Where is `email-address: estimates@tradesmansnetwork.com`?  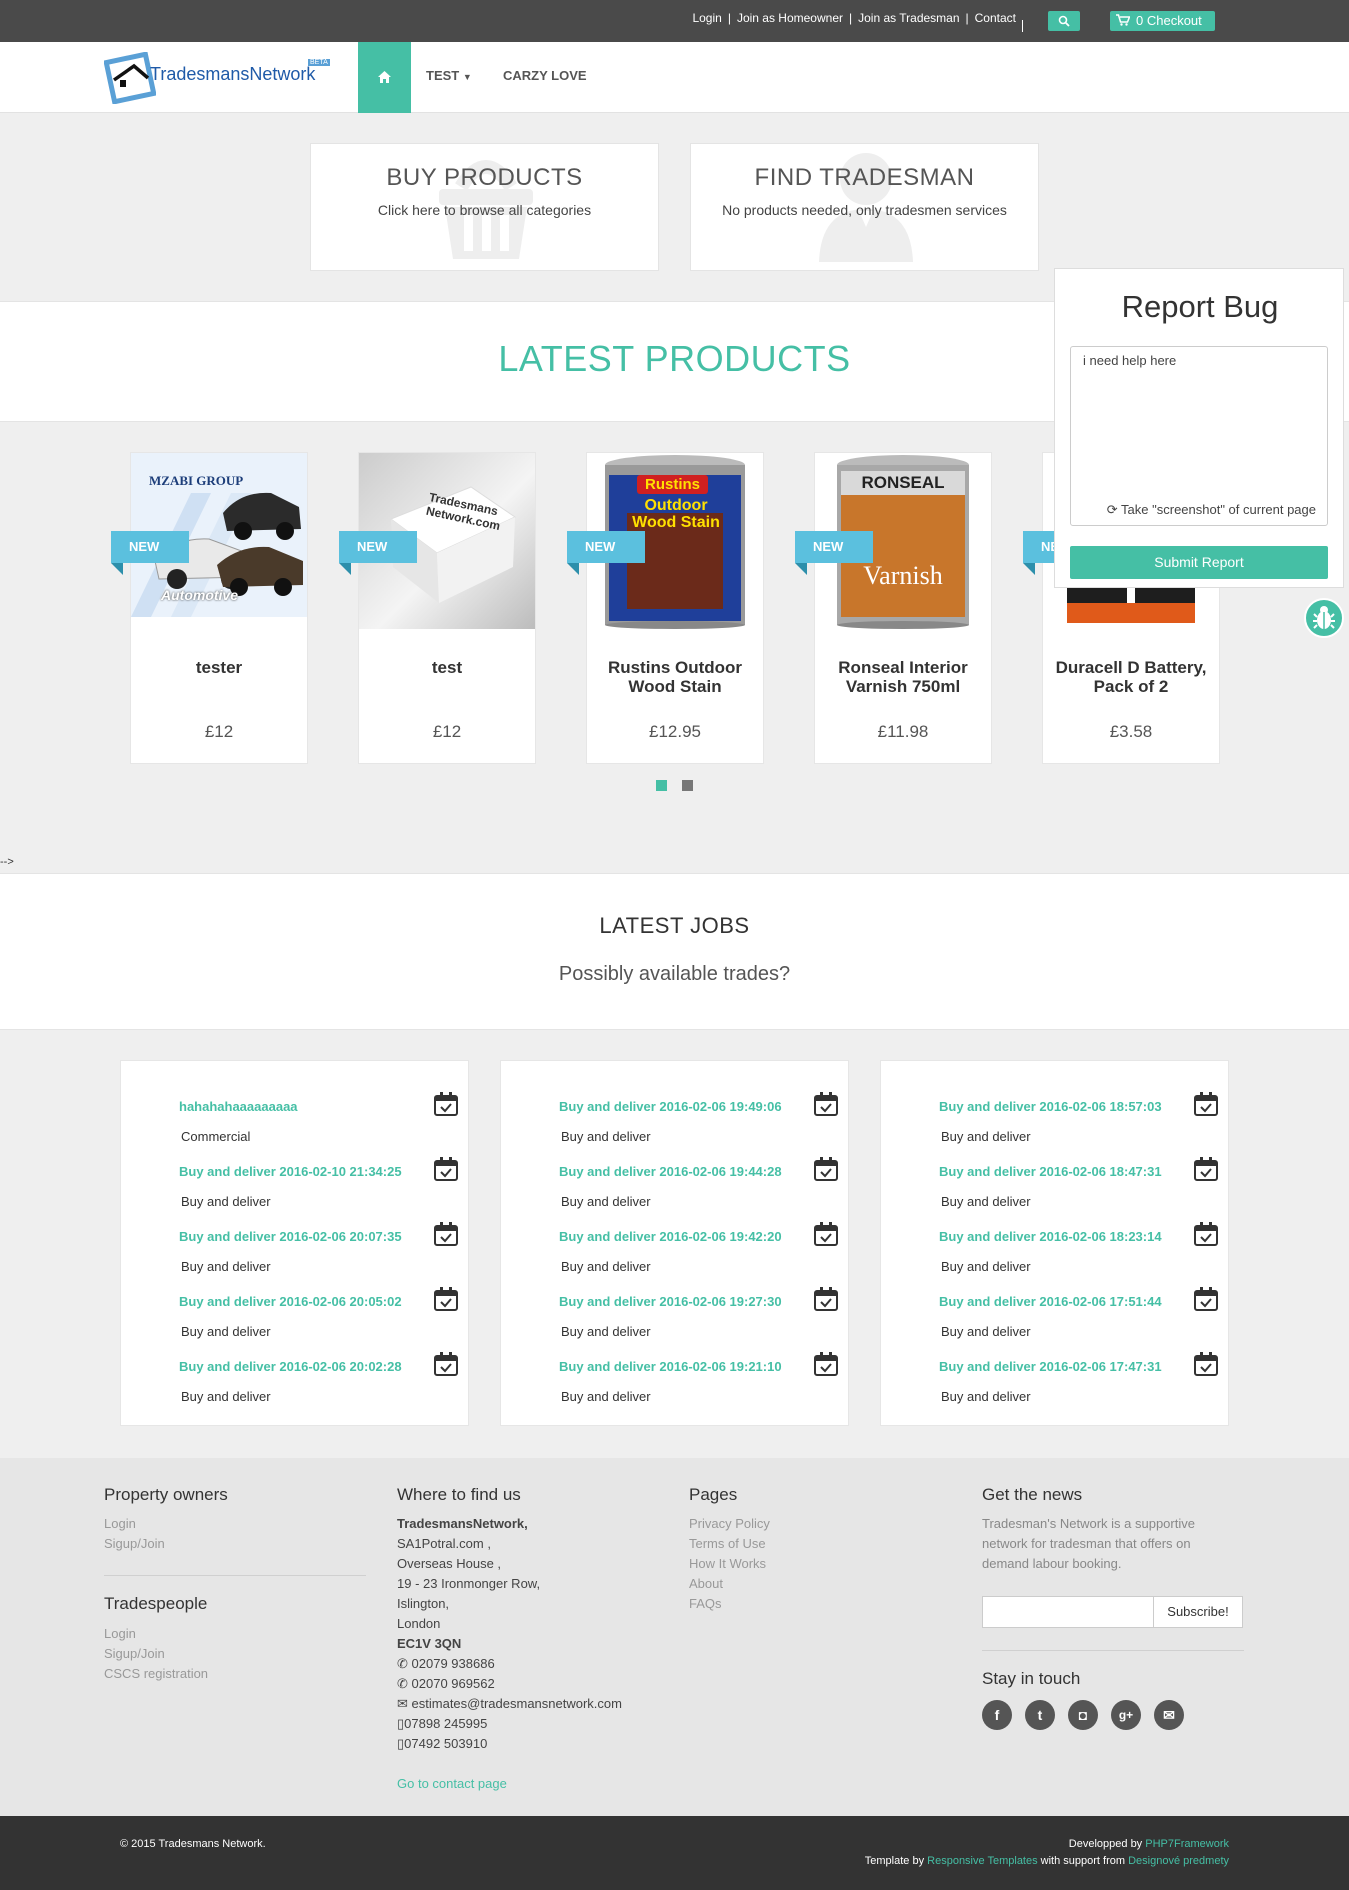
email-address: estimates@tradesmansnetwork.com is located at coordinates (517, 1703).